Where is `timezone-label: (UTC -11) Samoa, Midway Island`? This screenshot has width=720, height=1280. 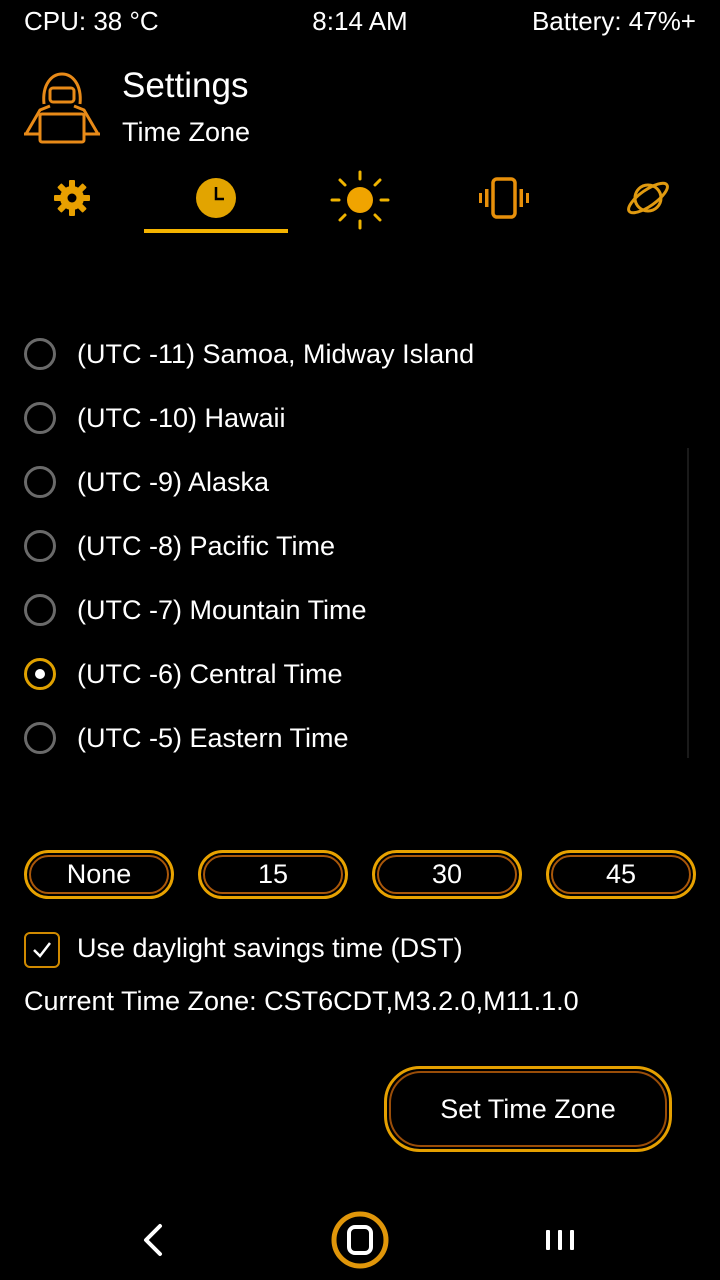 timezone-label: (UTC -11) Samoa, Midway Island is located at coordinates (276, 353).